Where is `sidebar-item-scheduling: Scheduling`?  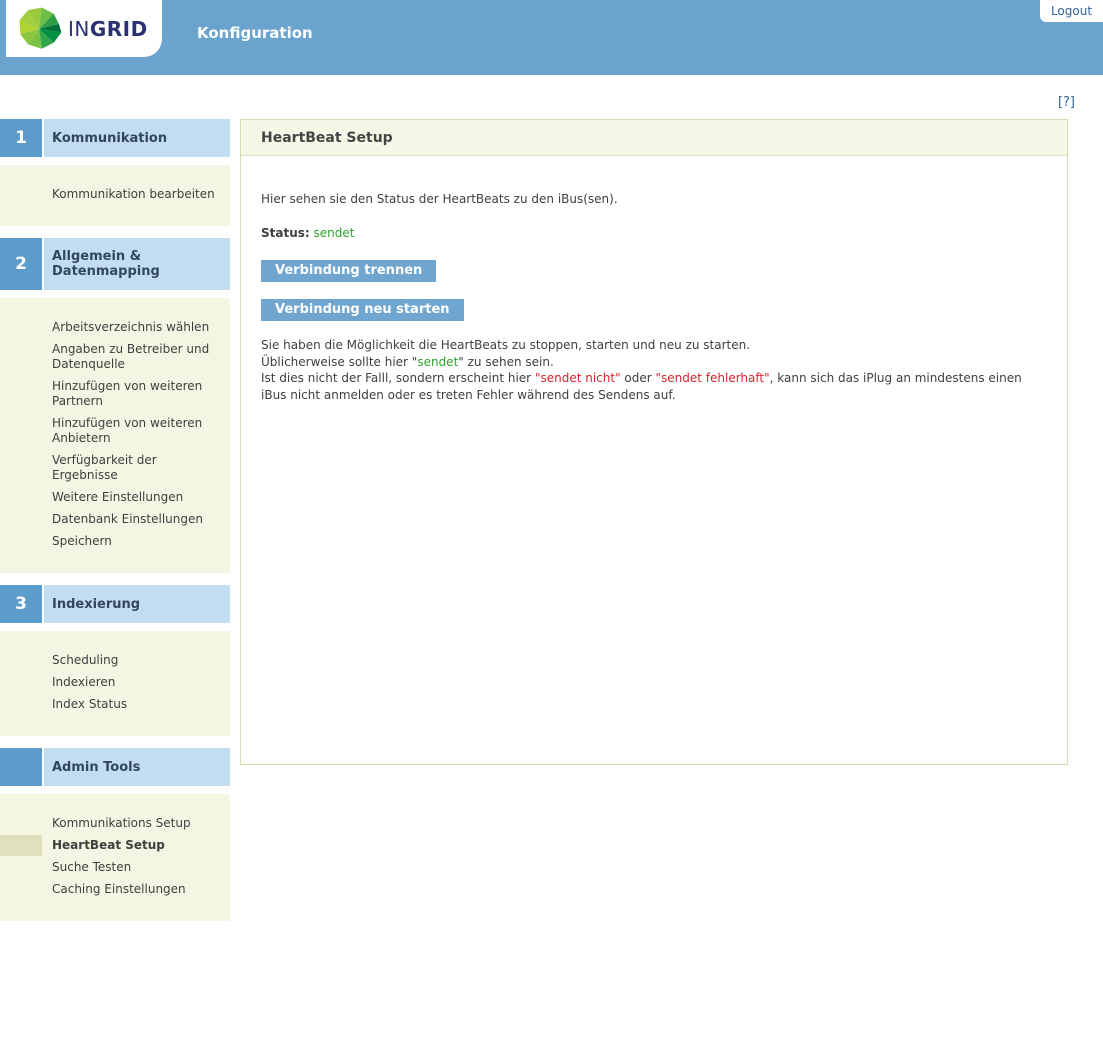
sidebar-item-scheduling: Scheduling is located at coordinates (115, 660).